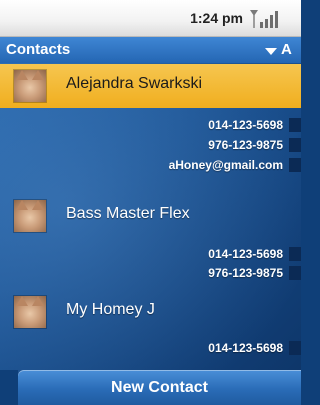 Image resolution: width=320 pixels, height=405 pixels. I want to click on contact-name-row: My Homey J, so click(150, 312).